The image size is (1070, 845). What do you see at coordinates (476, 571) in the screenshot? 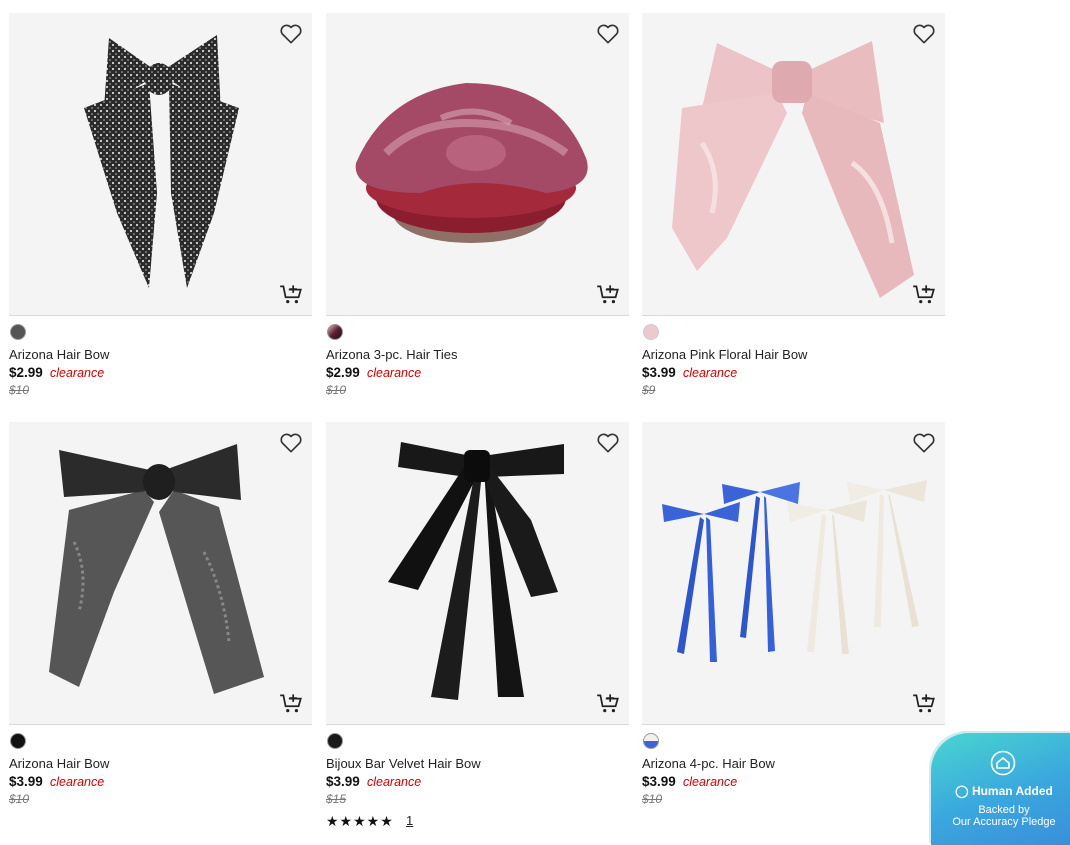
I see `black-velvet-hair-bow-image` at bounding box center [476, 571].